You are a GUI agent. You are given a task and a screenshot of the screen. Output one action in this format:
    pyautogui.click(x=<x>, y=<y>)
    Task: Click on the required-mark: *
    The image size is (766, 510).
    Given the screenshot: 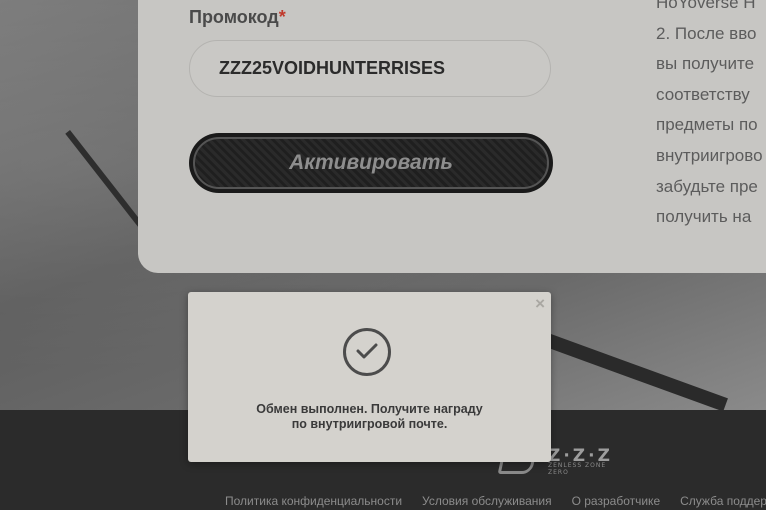 What is the action you would take?
    pyautogui.click(x=282, y=17)
    